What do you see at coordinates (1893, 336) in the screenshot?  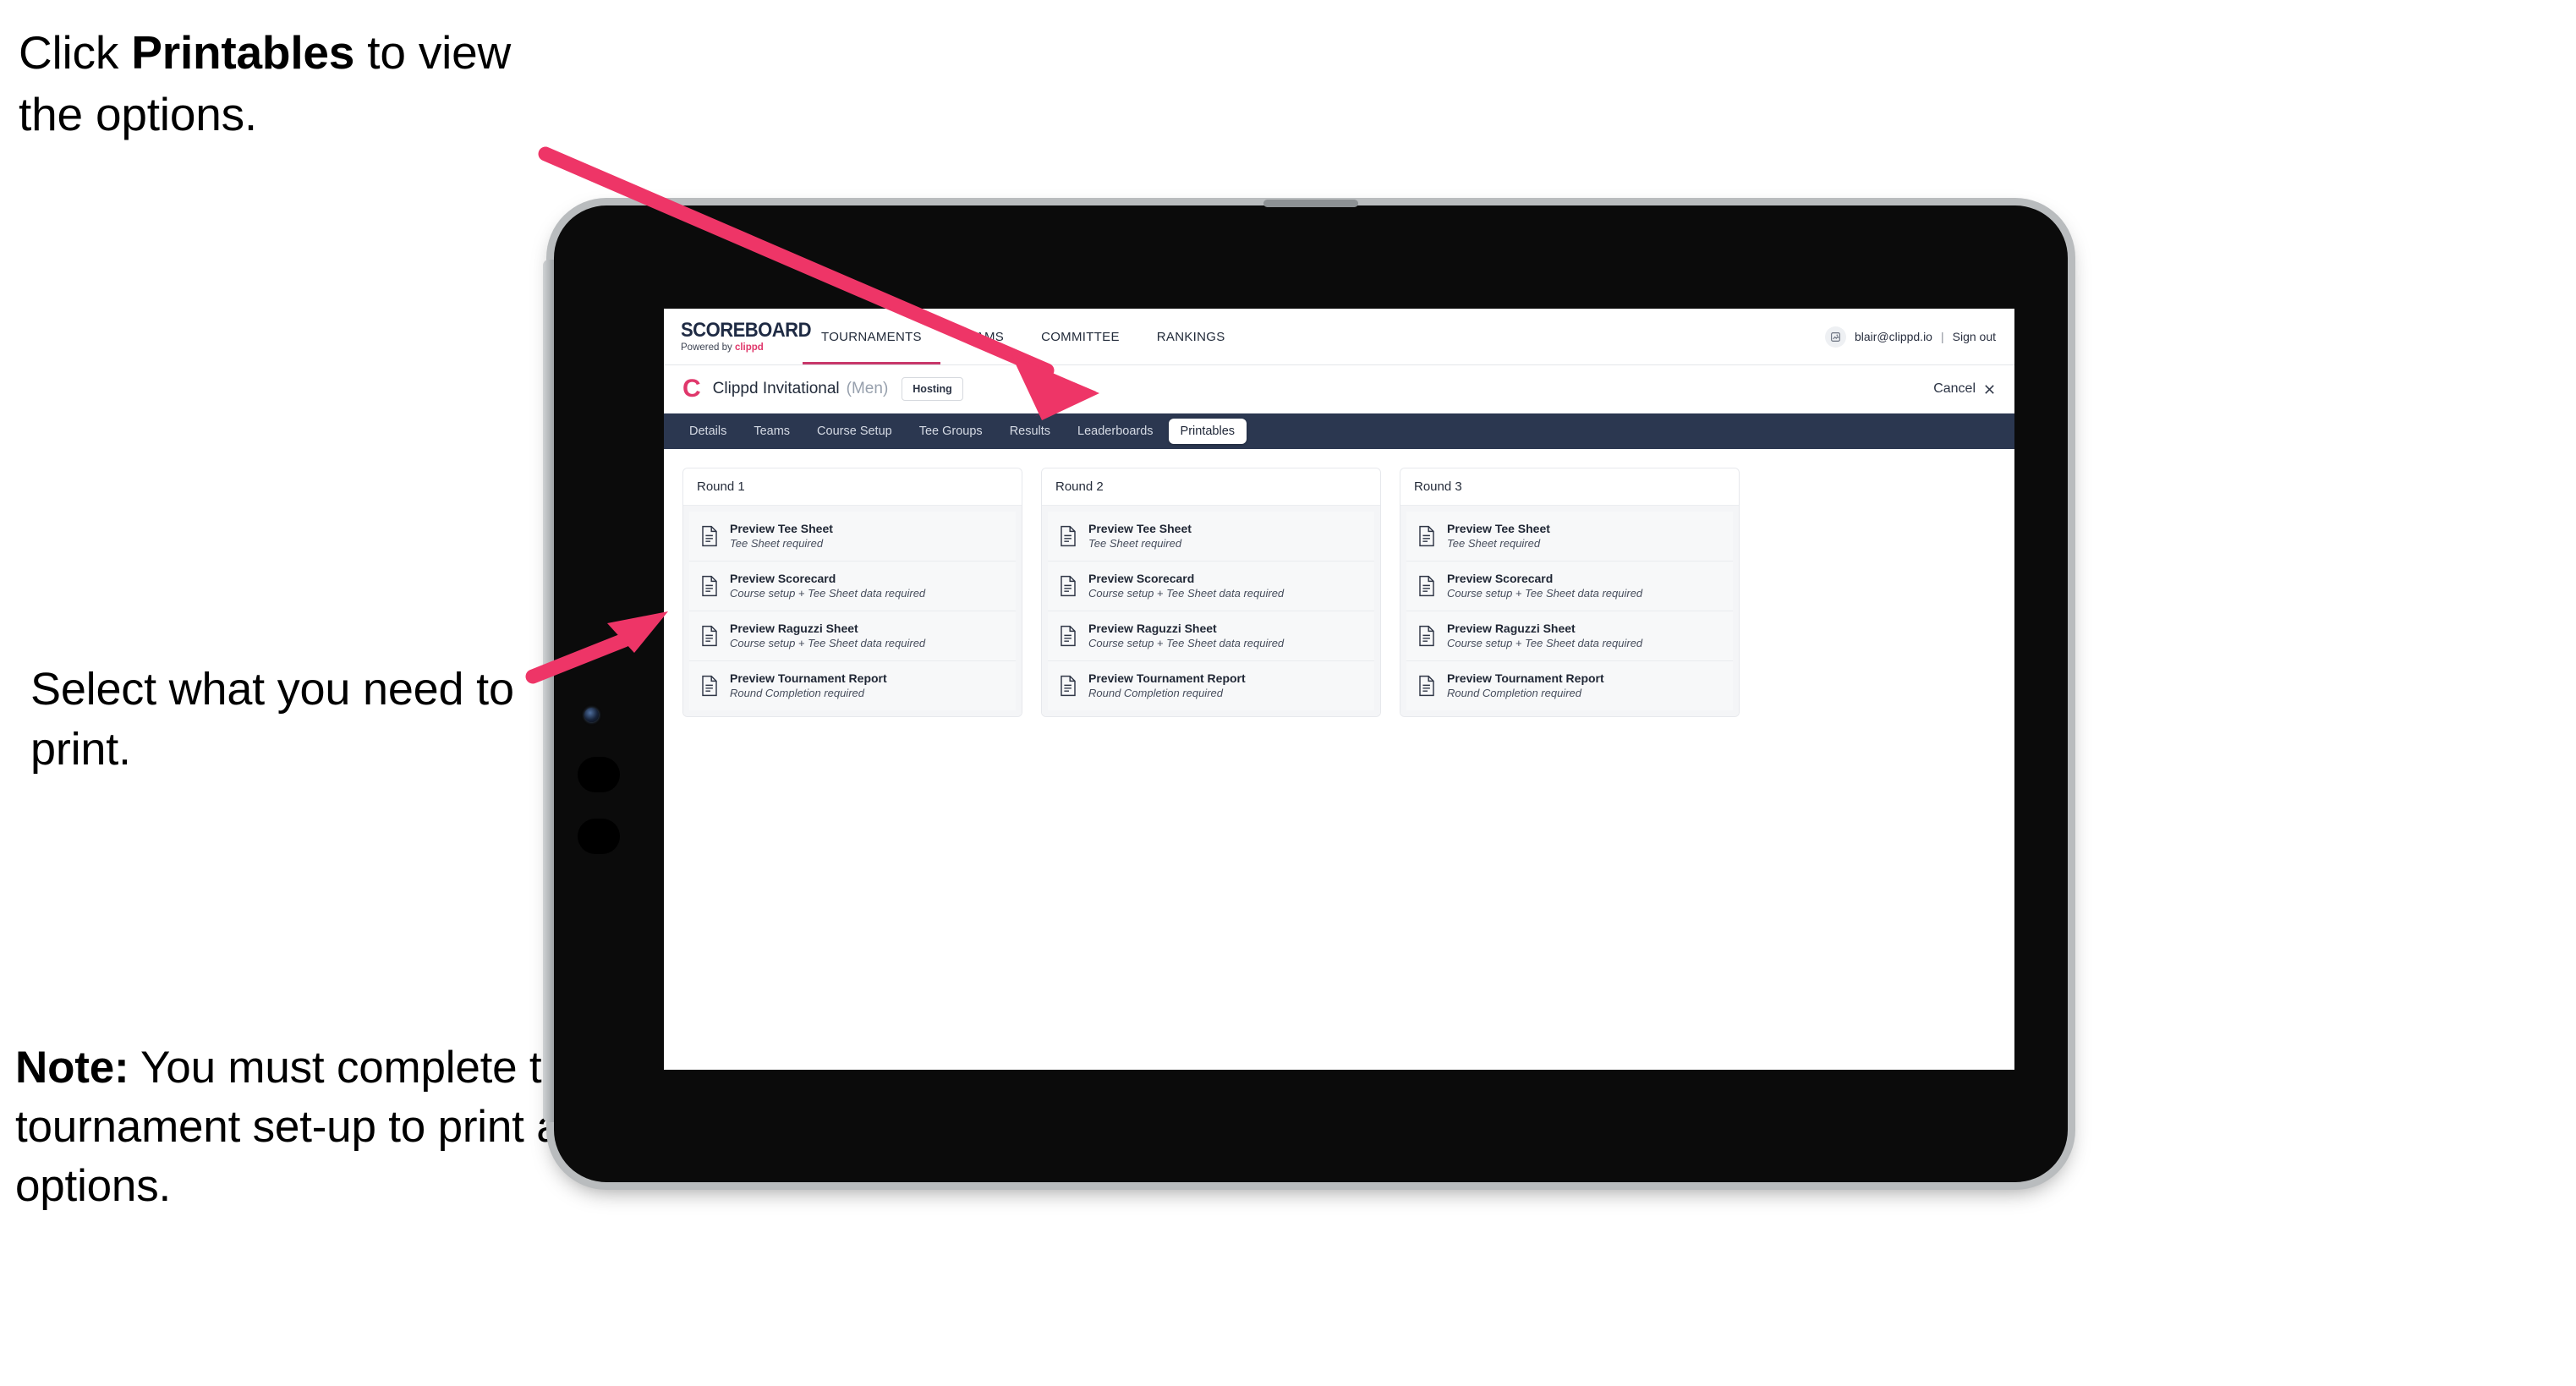 I see `account-email: blair@clippd.io` at bounding box center [1893, 336].